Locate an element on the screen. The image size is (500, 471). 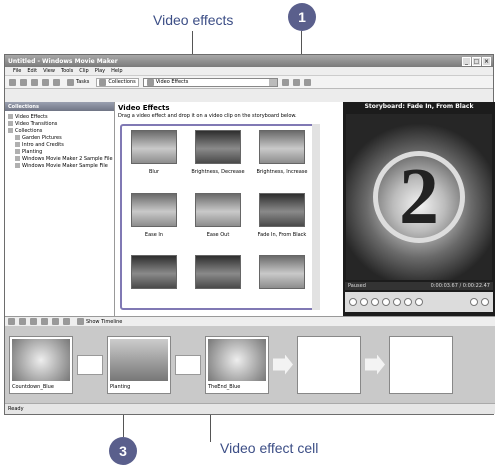
zoom-out-icon is located at coordinates (44, 321).